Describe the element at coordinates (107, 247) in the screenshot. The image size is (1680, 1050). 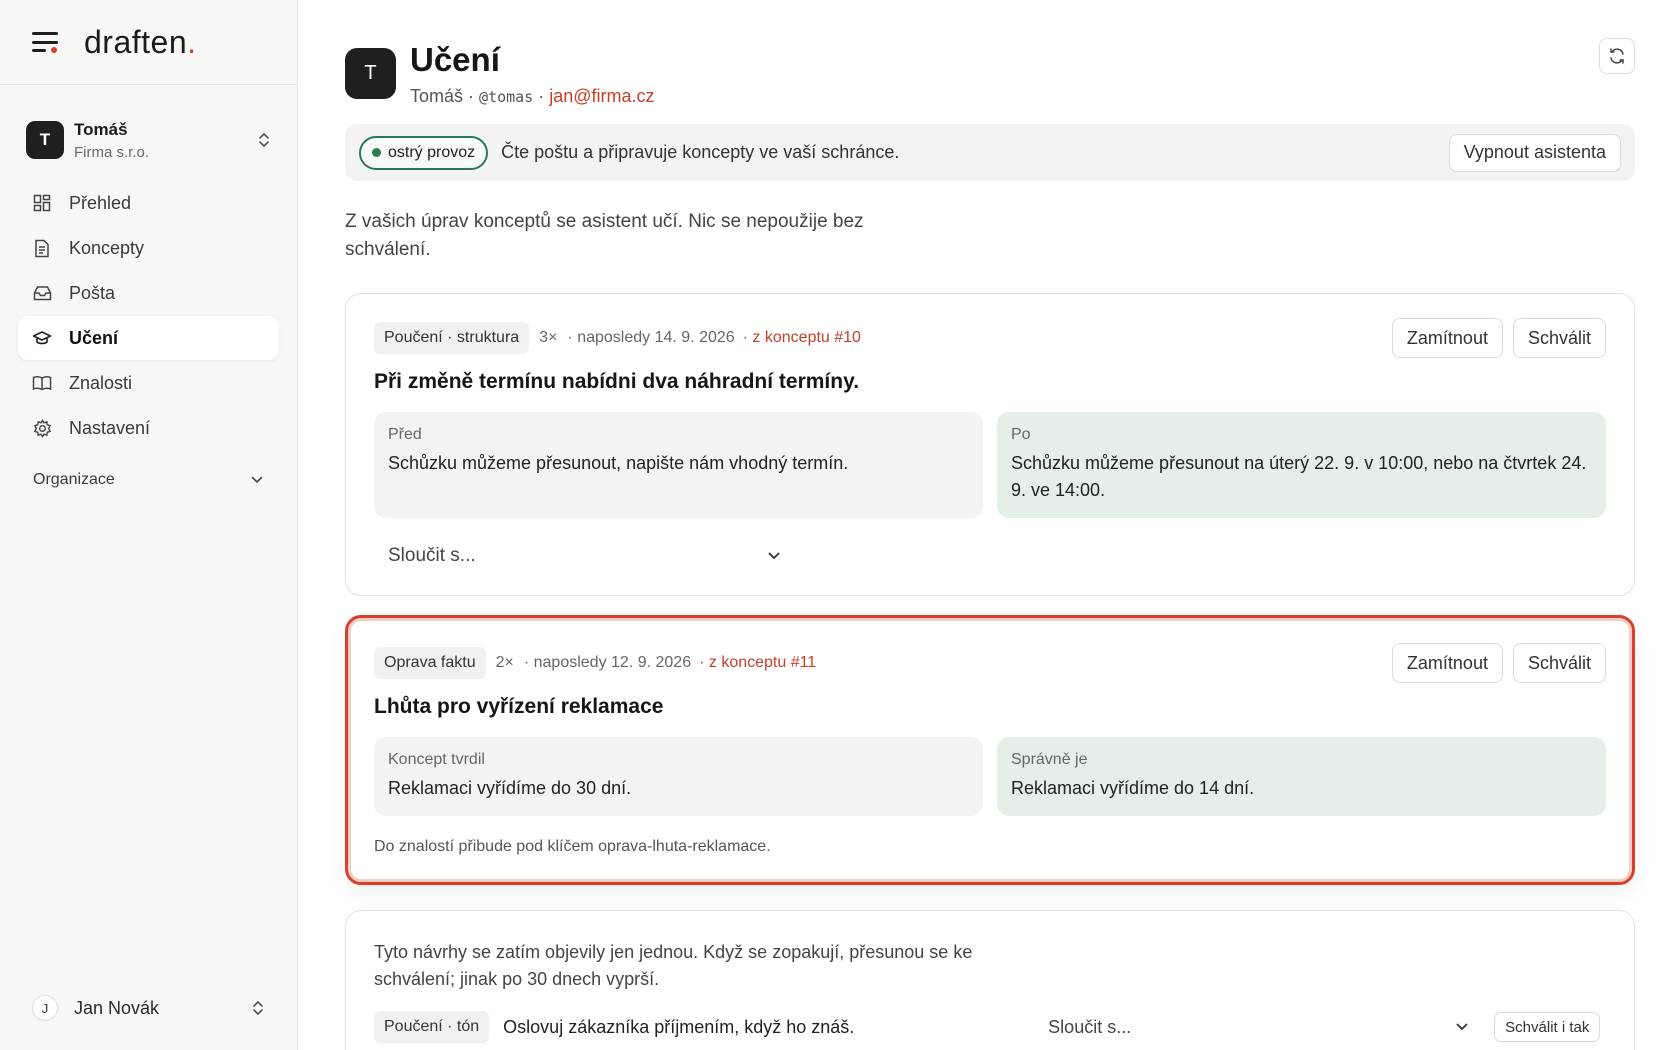
I see `sidebar-item-label: Koncepty` at that location.